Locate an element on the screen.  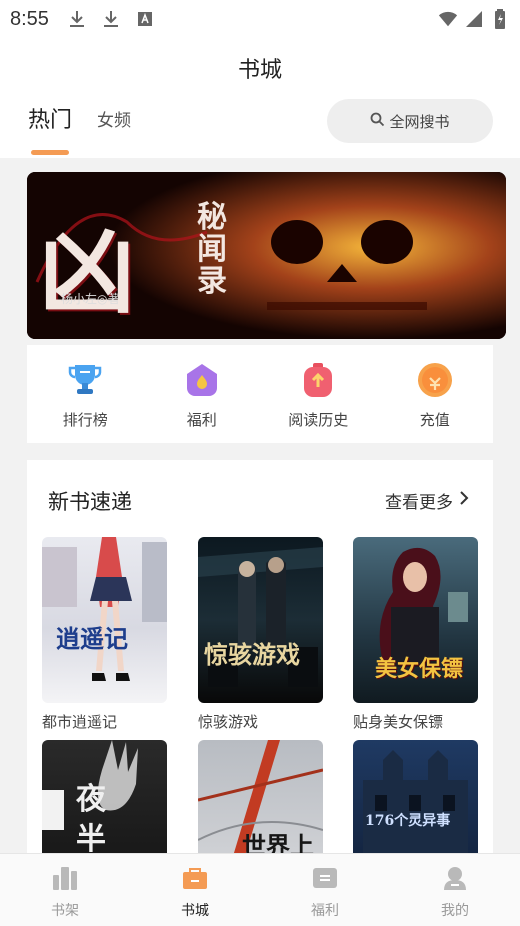
book-title: 贴身美女保镖 is located at coordinates (398, 722).